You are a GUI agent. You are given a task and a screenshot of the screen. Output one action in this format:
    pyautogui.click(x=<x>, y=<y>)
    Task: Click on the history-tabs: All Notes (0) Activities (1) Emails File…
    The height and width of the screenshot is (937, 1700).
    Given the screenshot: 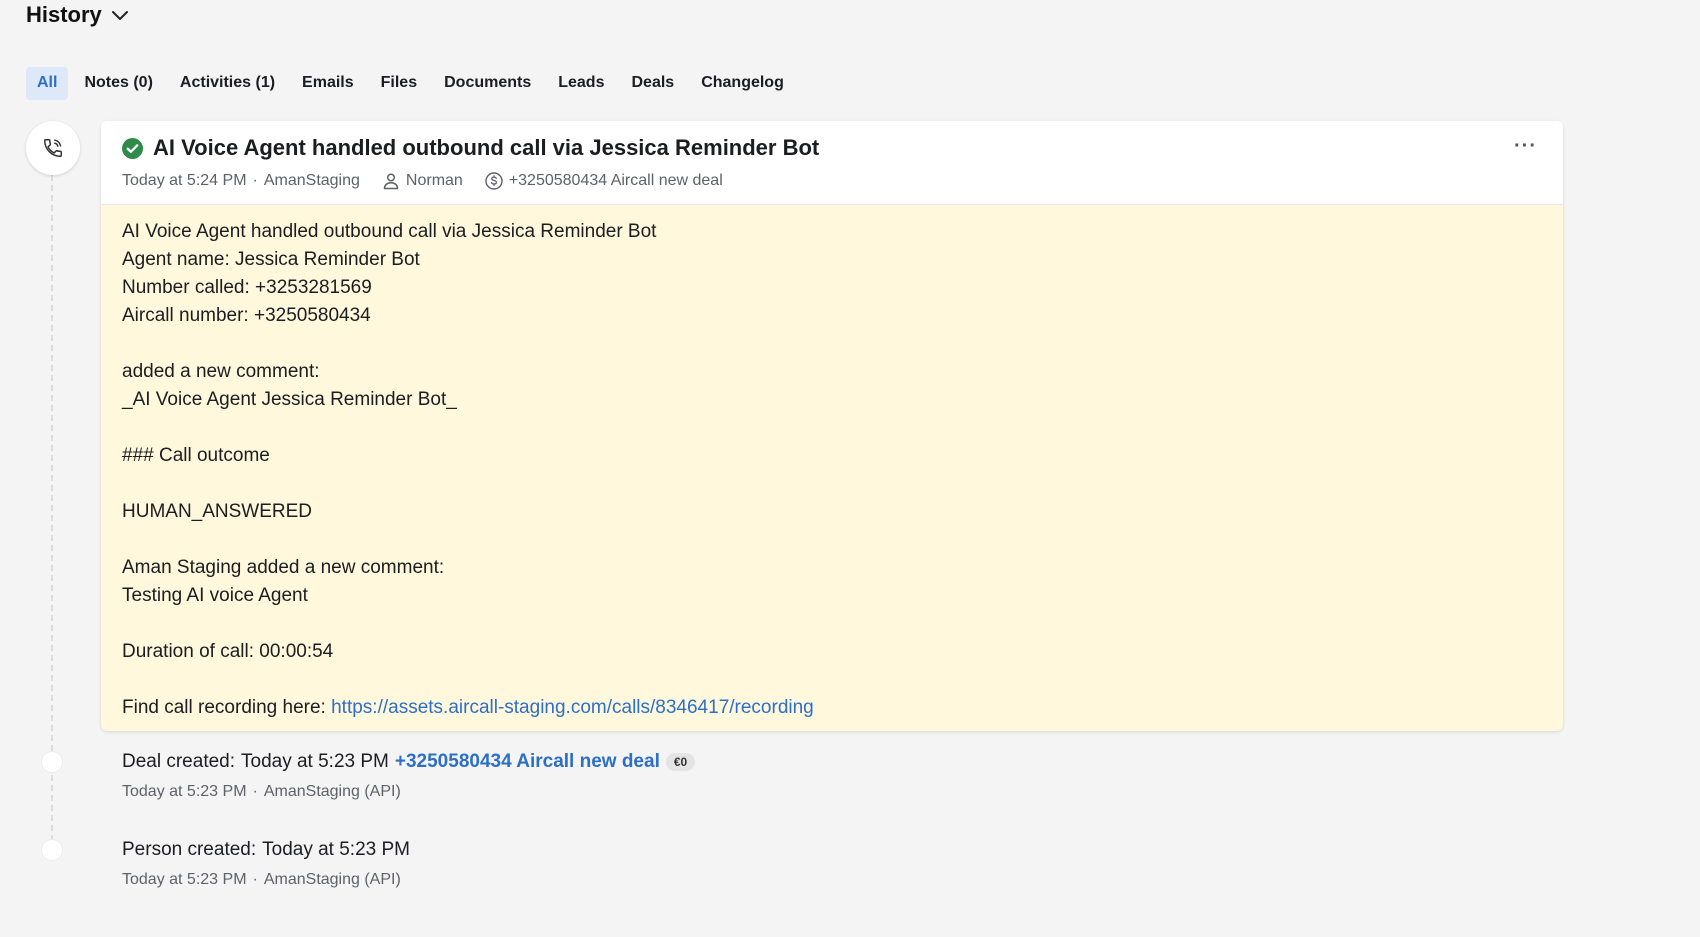 What is the action you would take?
    pyautogui.click(x=413, y=83)
    